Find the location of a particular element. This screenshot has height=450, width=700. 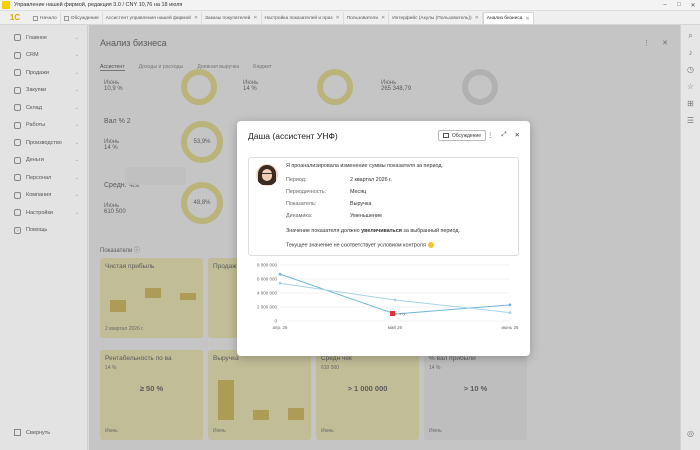

factory-icon is located at coordinates (17, 143).